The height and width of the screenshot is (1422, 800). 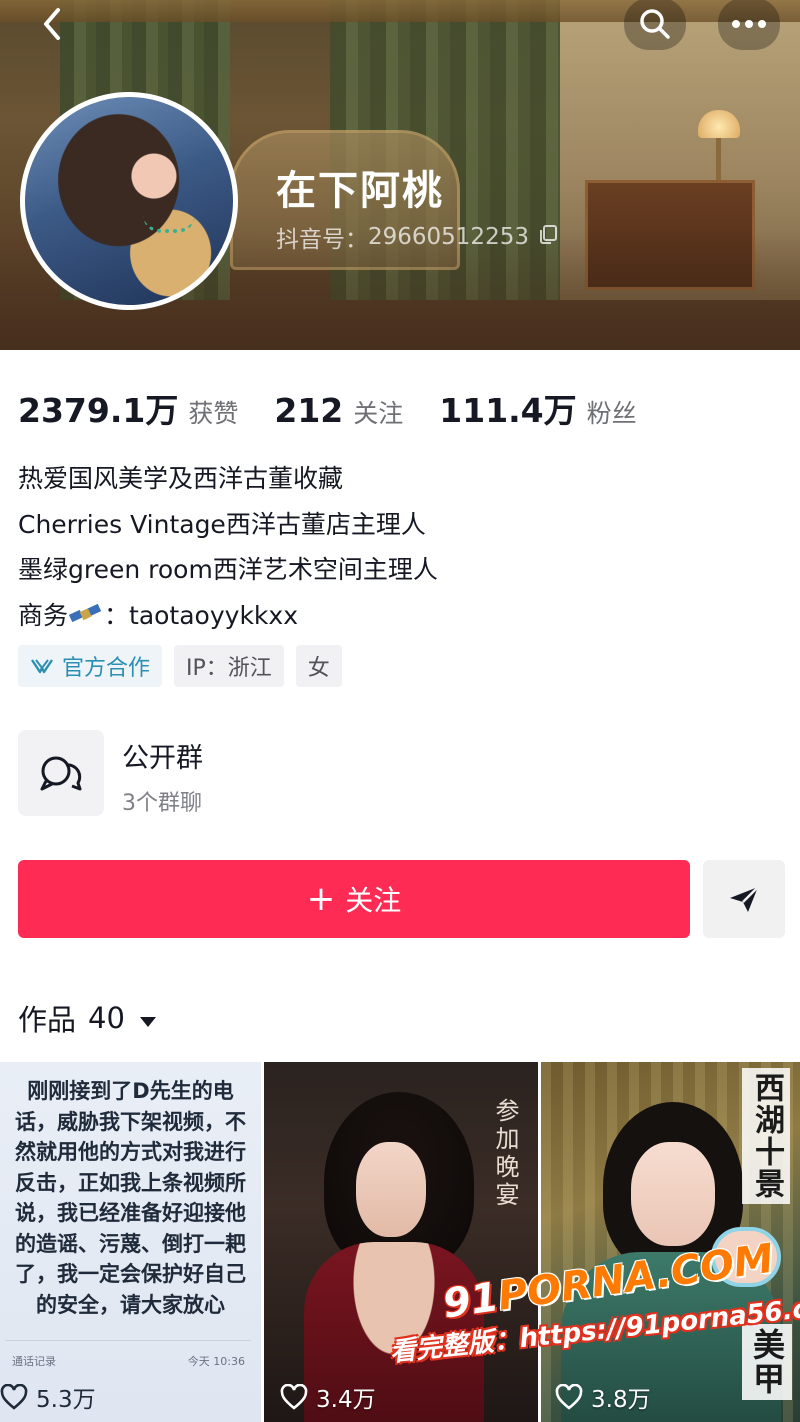 I want to click on video-overlay-text: 西湖十景, so click(x=766, y=1136).